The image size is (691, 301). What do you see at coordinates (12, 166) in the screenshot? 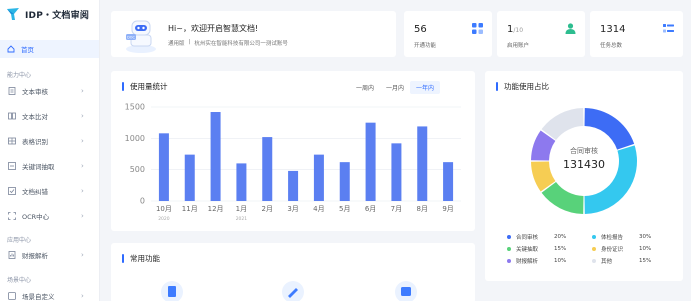
I see `extract-icon` at bounding box center [12, 166].